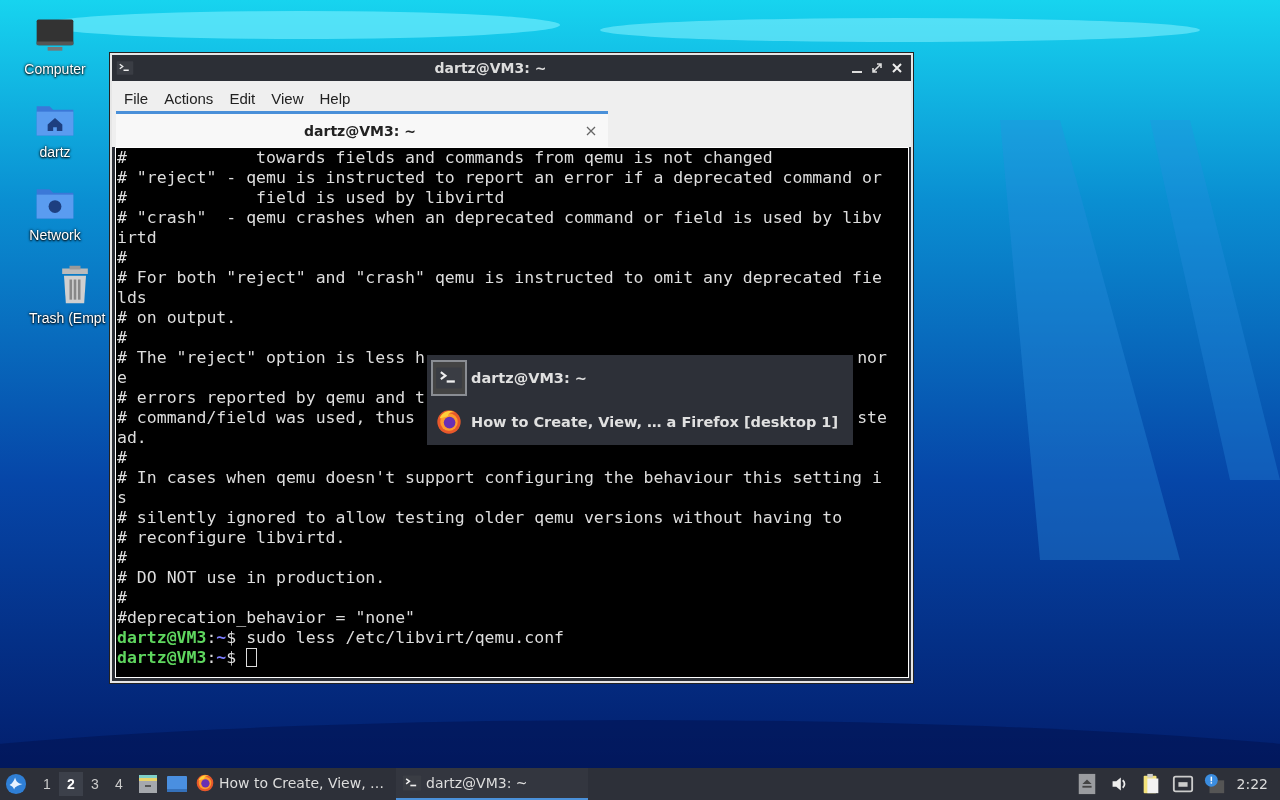 The image size is (1280, 800). Describe the element at coordinates (47, 784) in the screenshot. I see `workspace-button: 1` at that location.